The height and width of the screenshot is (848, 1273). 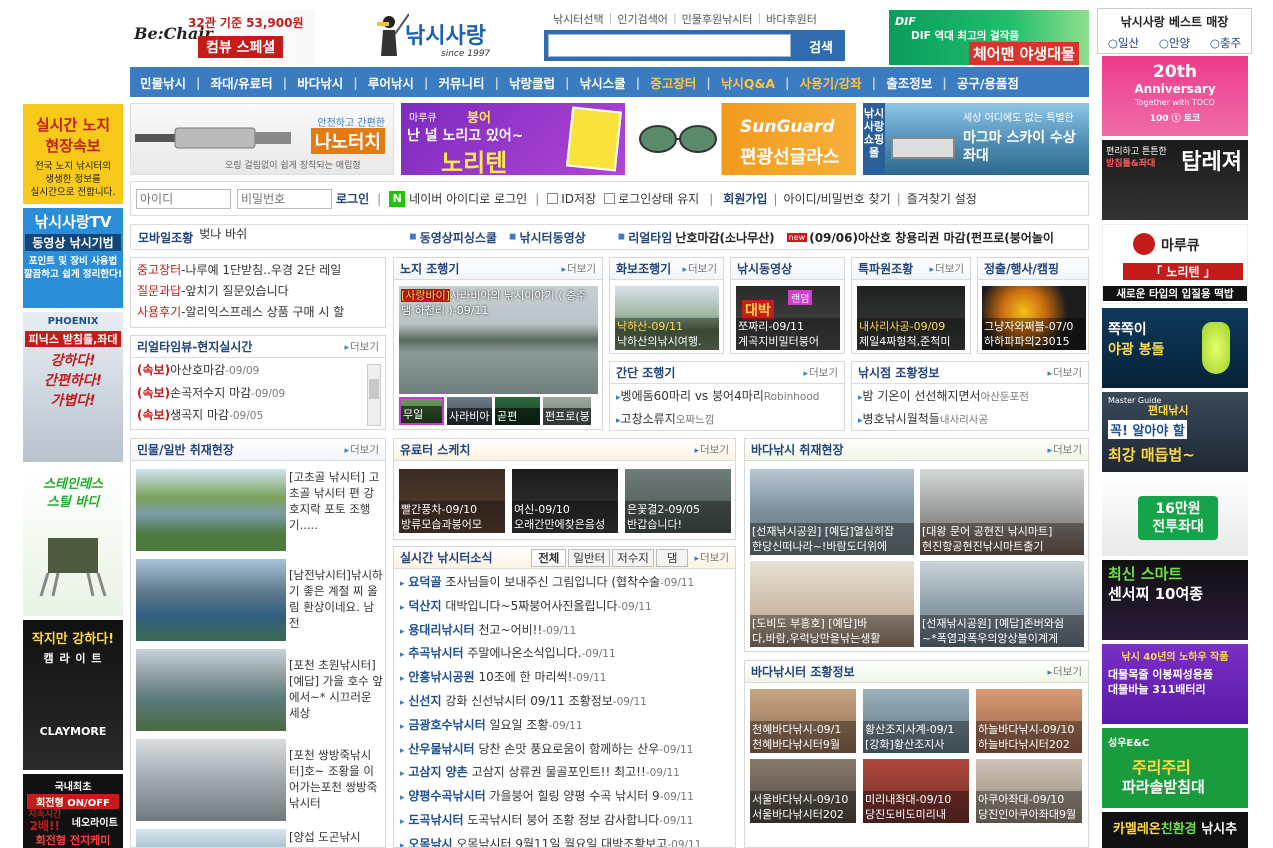 I want to click on sketch-thumb: 여신-09/10 오래간만에찾은음성, so click(x=565, y=501).